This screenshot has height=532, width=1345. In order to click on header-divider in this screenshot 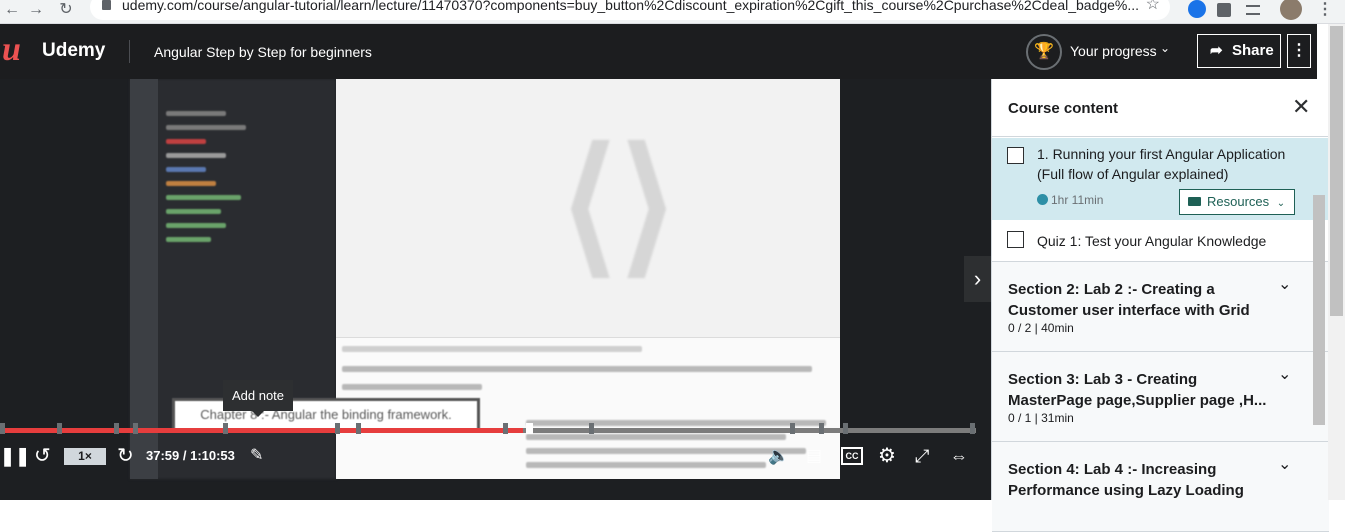, I will do `click(129, 51)`.